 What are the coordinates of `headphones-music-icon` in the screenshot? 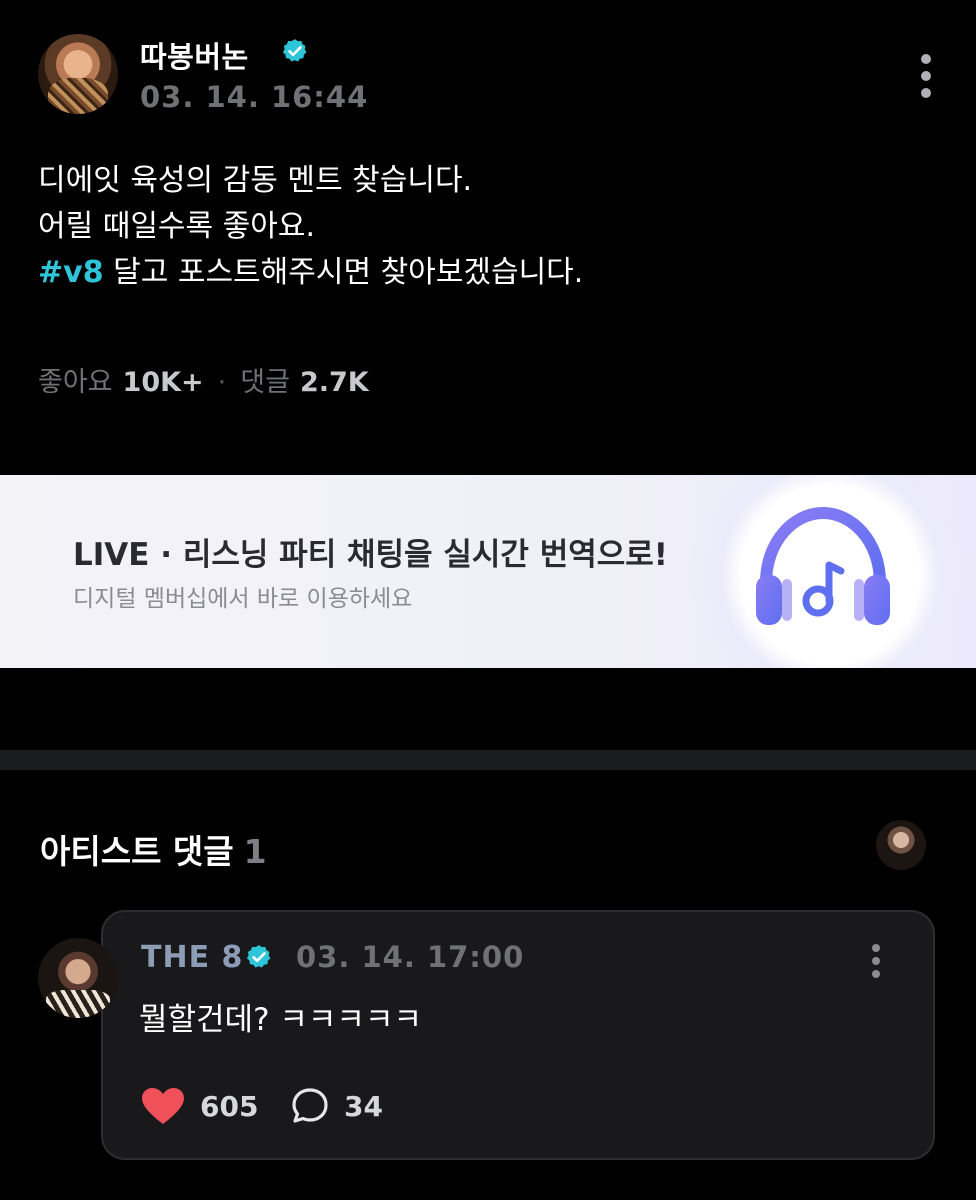 It's located at (823, 565).